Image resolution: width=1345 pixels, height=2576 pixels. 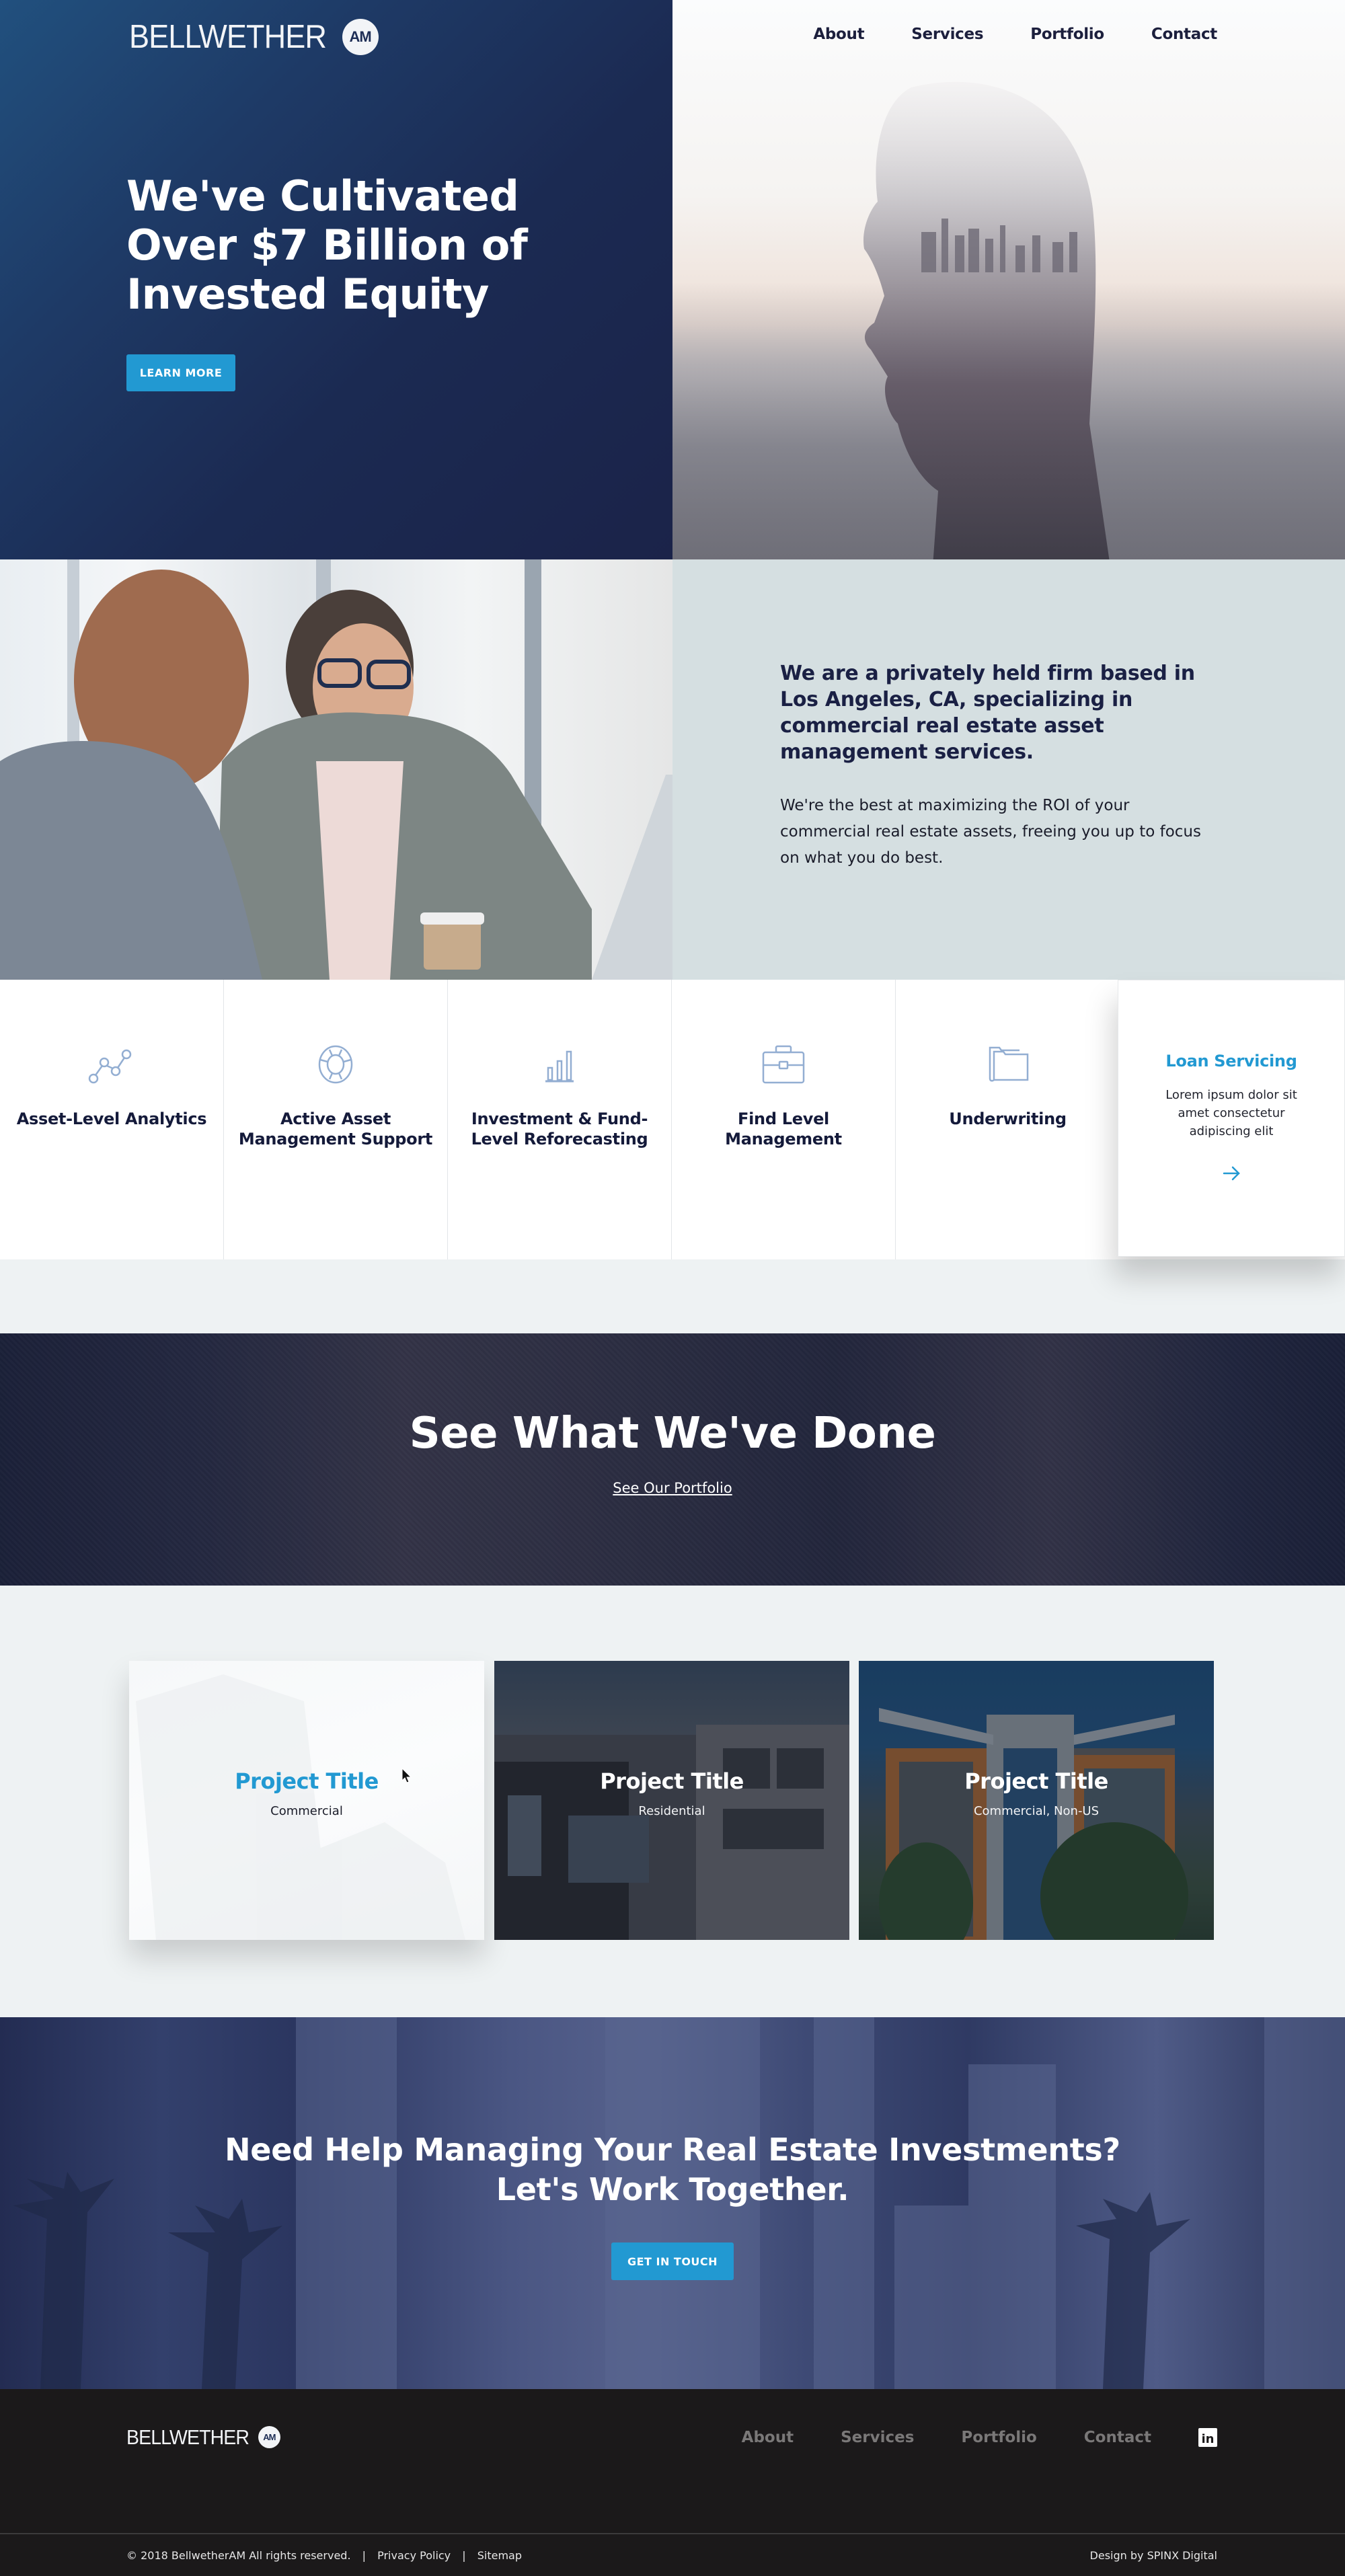 I want to click on footer-nav-services: Services, so click(x=877, y=2438).